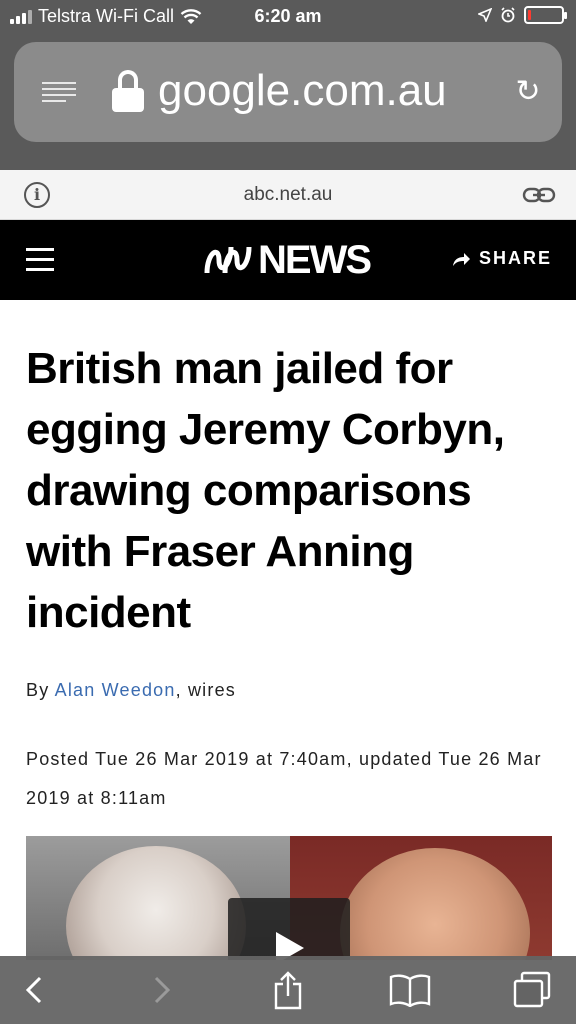 This screenshot has width=576, height=1024. I want to click on byline-suffix: , wires, so click(205, 690).